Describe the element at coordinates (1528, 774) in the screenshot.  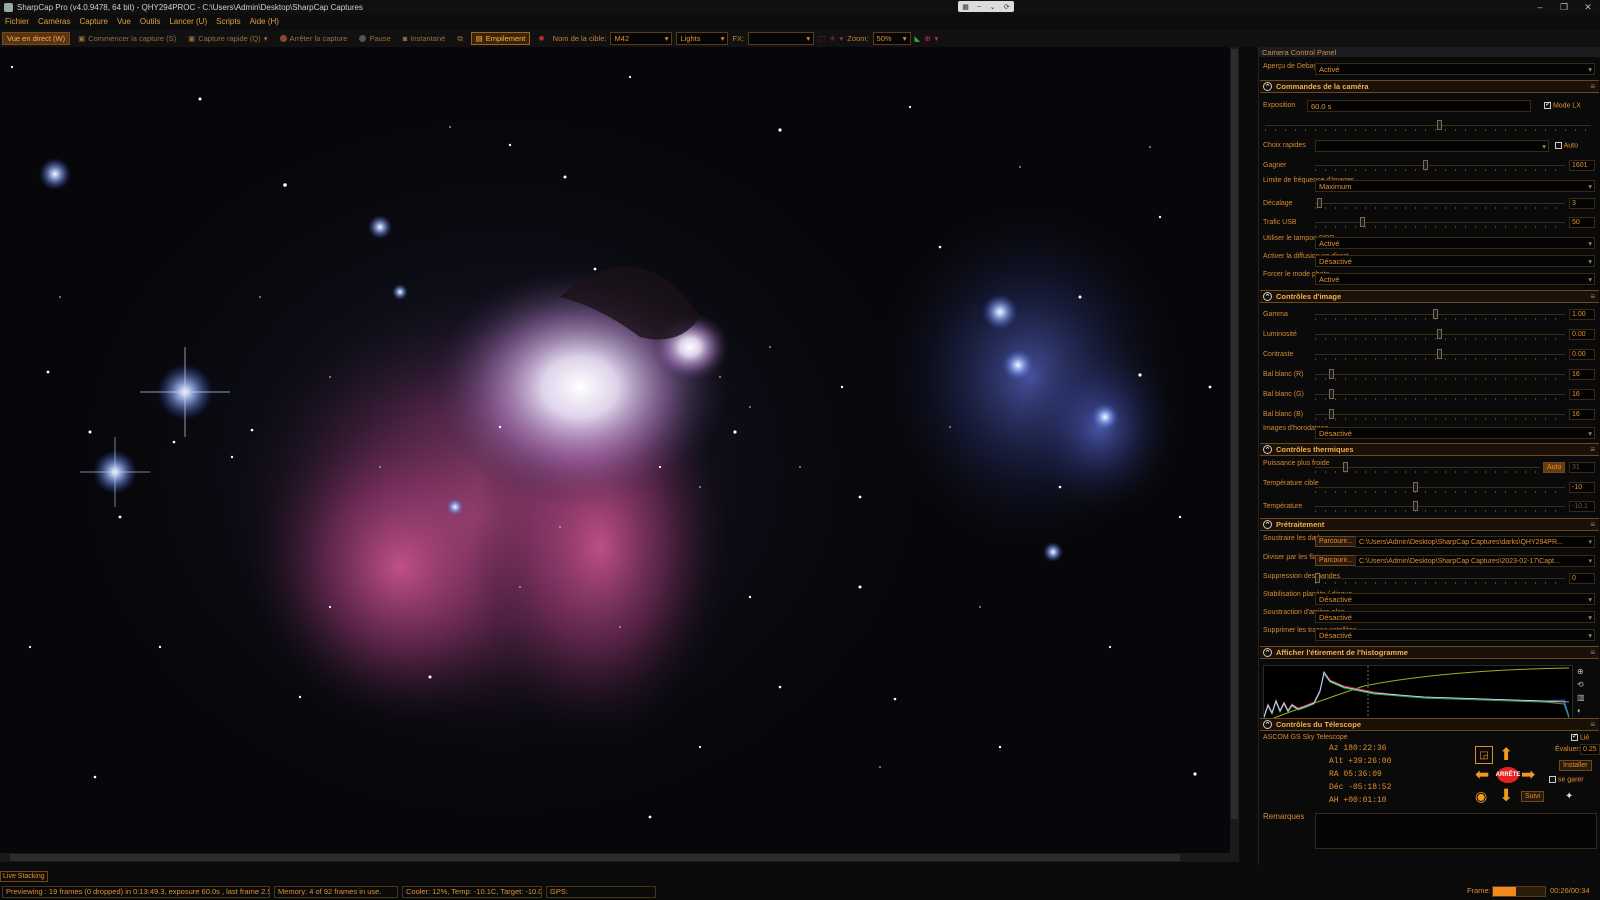
I see `arrow-right-icon: ➡` at that location.